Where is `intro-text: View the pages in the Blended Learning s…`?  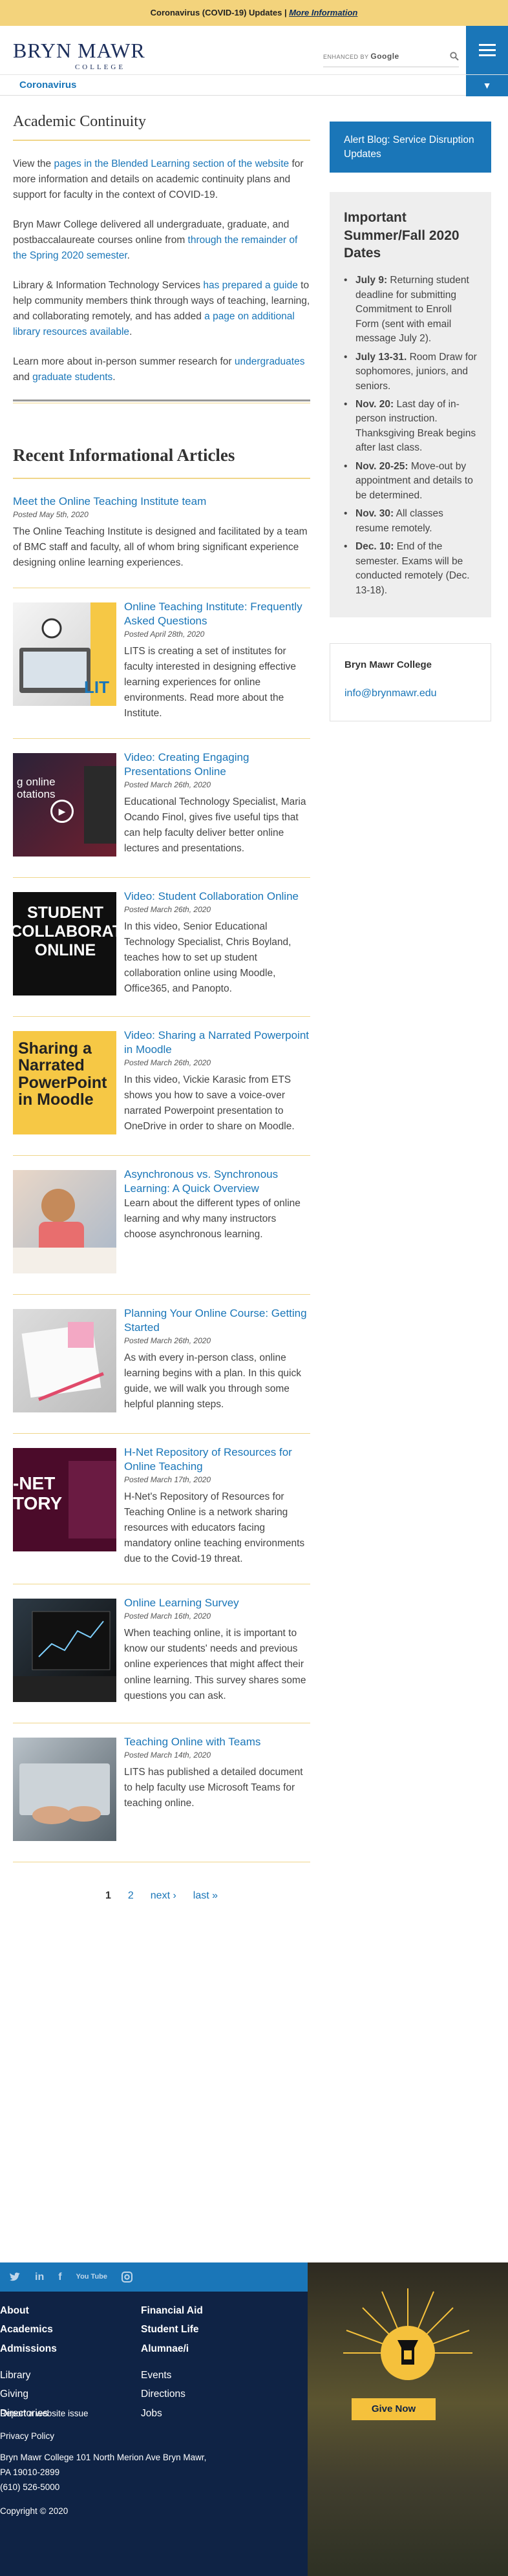
intro-text: View the pages in the Blended Learning s… is located at coordinates (161, 270).